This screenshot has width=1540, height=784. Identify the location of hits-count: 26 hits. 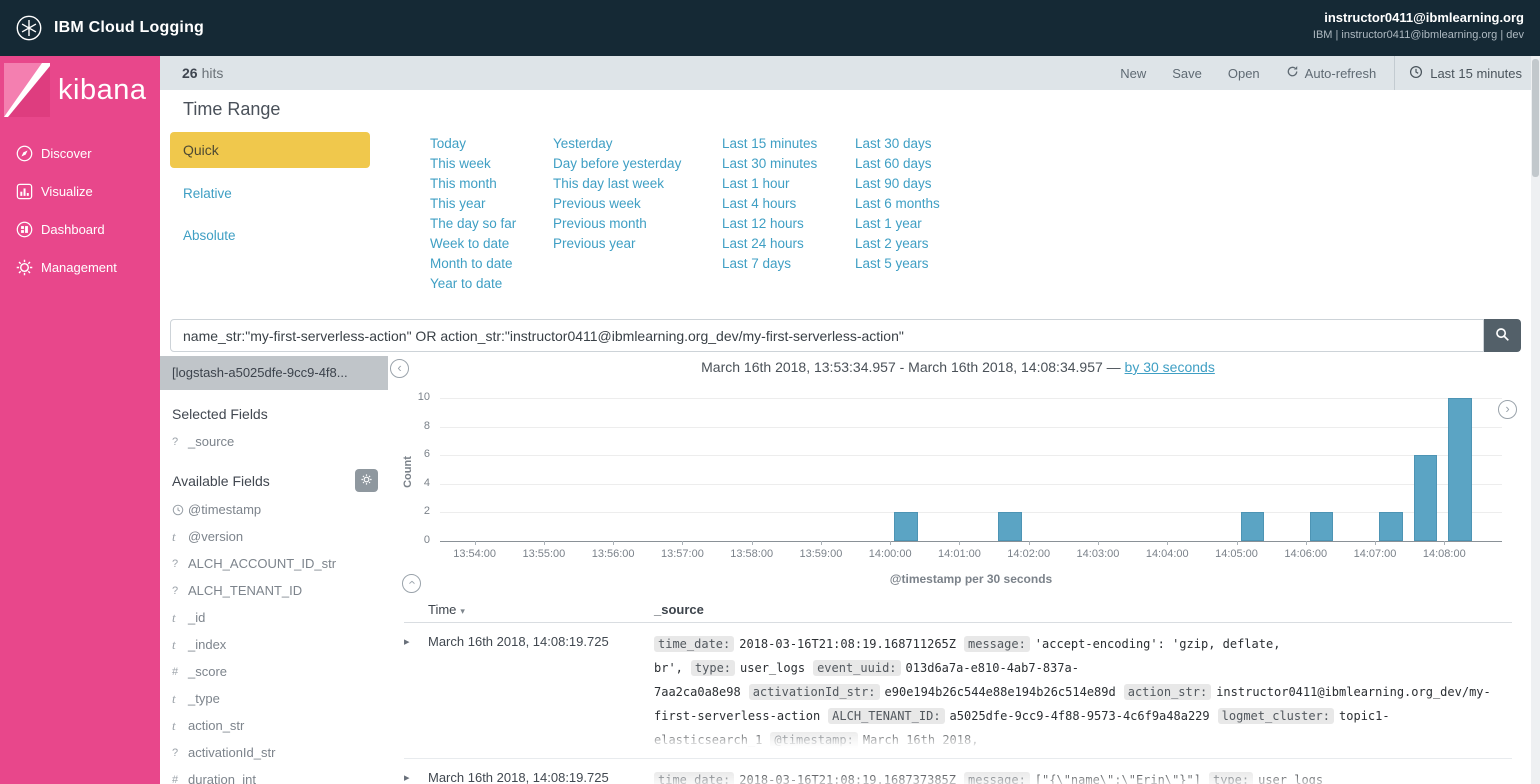
(202, 73).